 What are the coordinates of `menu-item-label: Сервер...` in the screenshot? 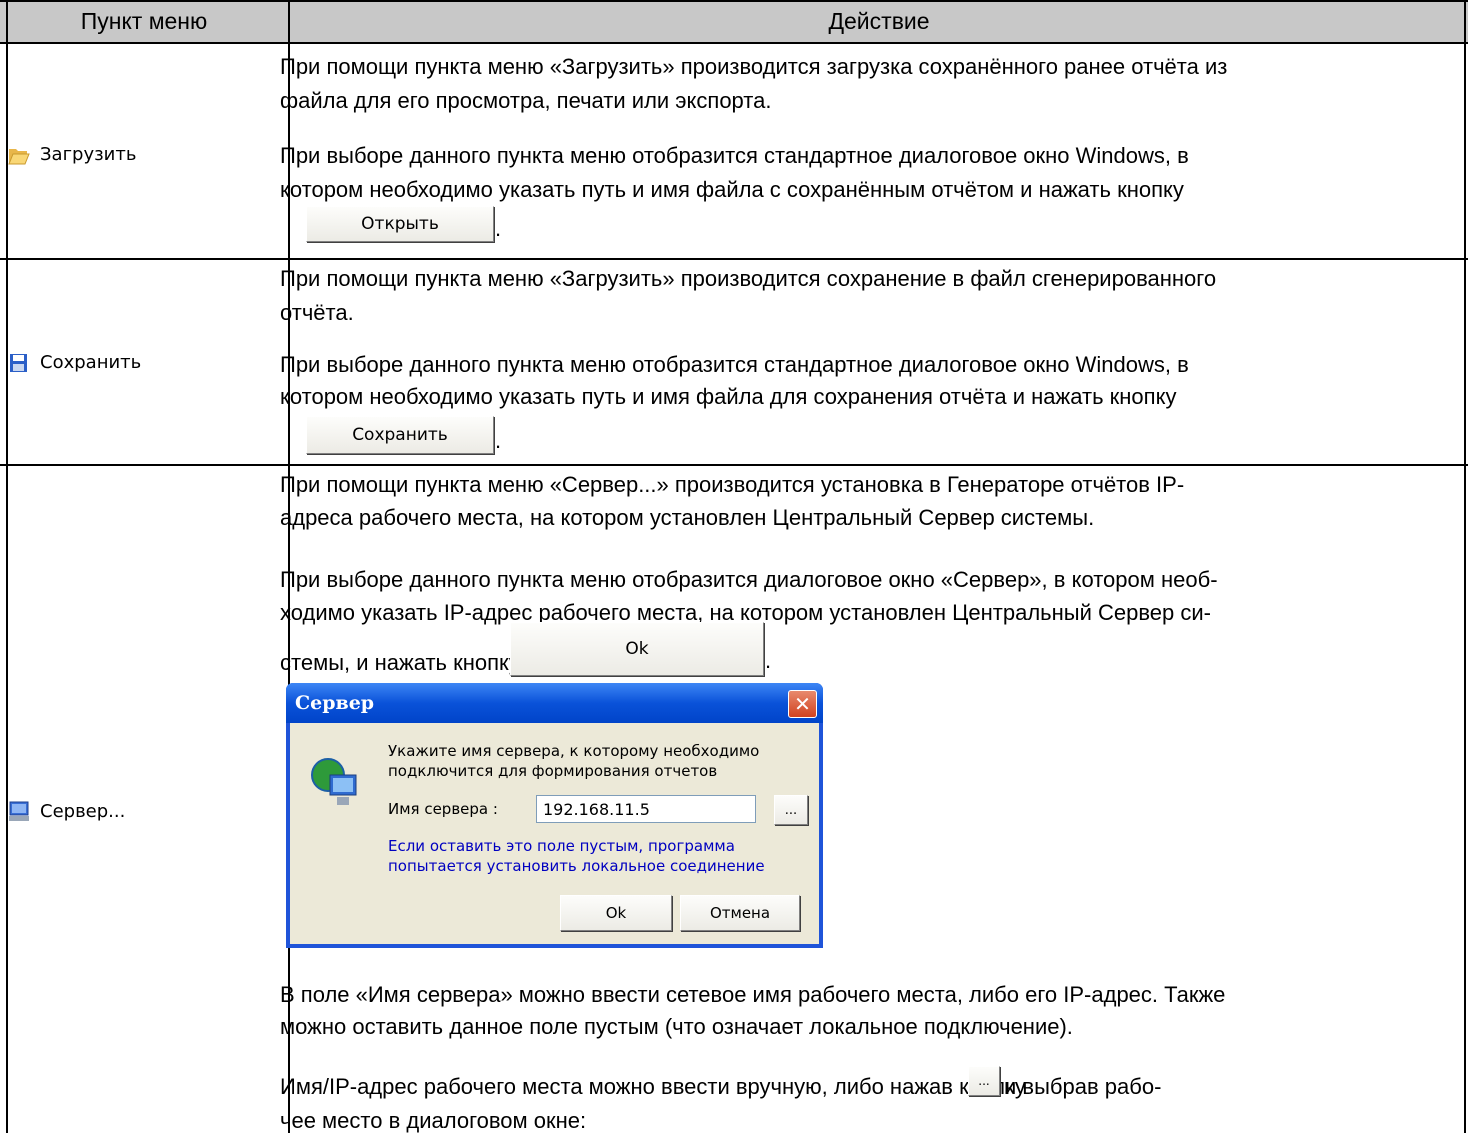 It's located at (83, 811).